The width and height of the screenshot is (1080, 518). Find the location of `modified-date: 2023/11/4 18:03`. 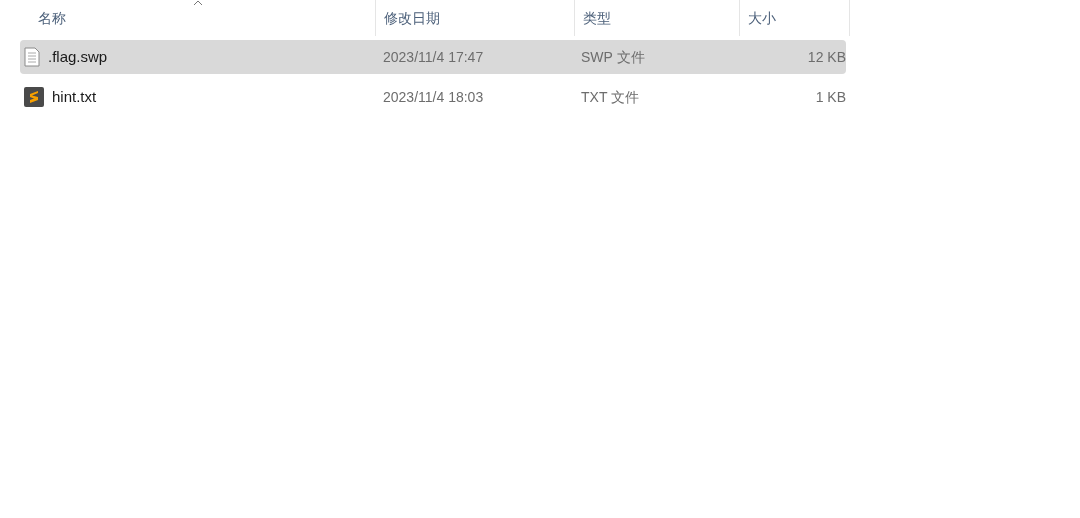

modified-date: 2023/11/4 18:03 is located at coordinates (433, 97).